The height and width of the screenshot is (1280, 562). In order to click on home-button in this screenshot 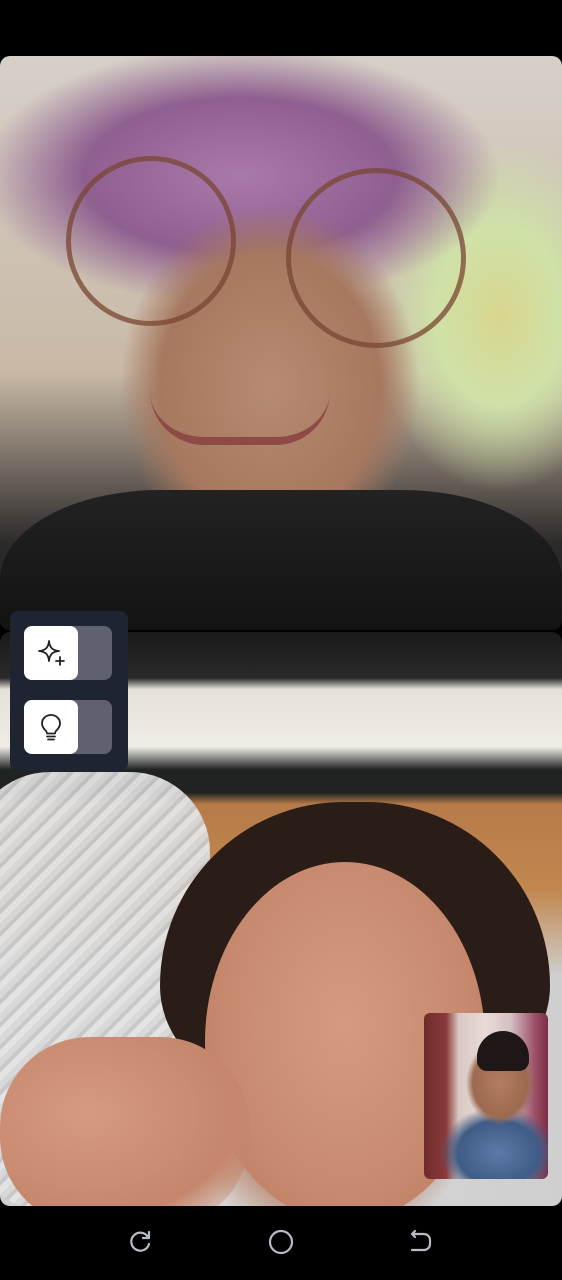, I will do `click(281, 1244)`.